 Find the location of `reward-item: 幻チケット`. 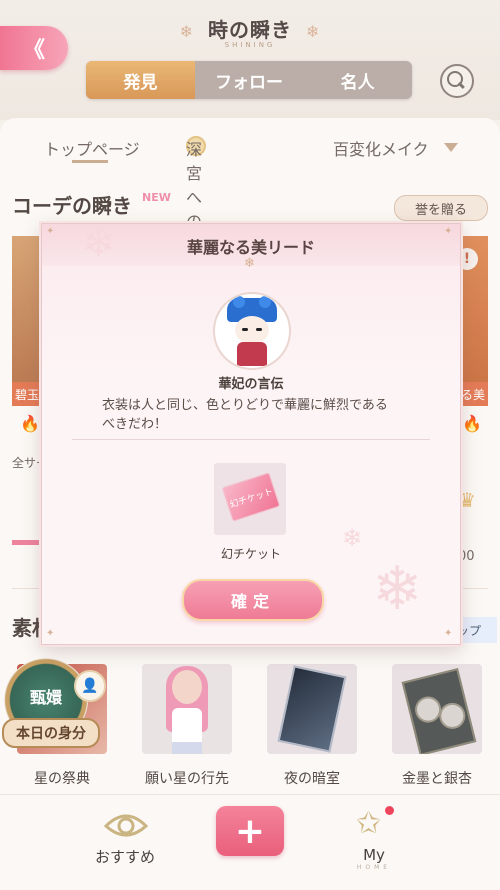

reward-item: 幻チケット is located at coordinates (250, 499).